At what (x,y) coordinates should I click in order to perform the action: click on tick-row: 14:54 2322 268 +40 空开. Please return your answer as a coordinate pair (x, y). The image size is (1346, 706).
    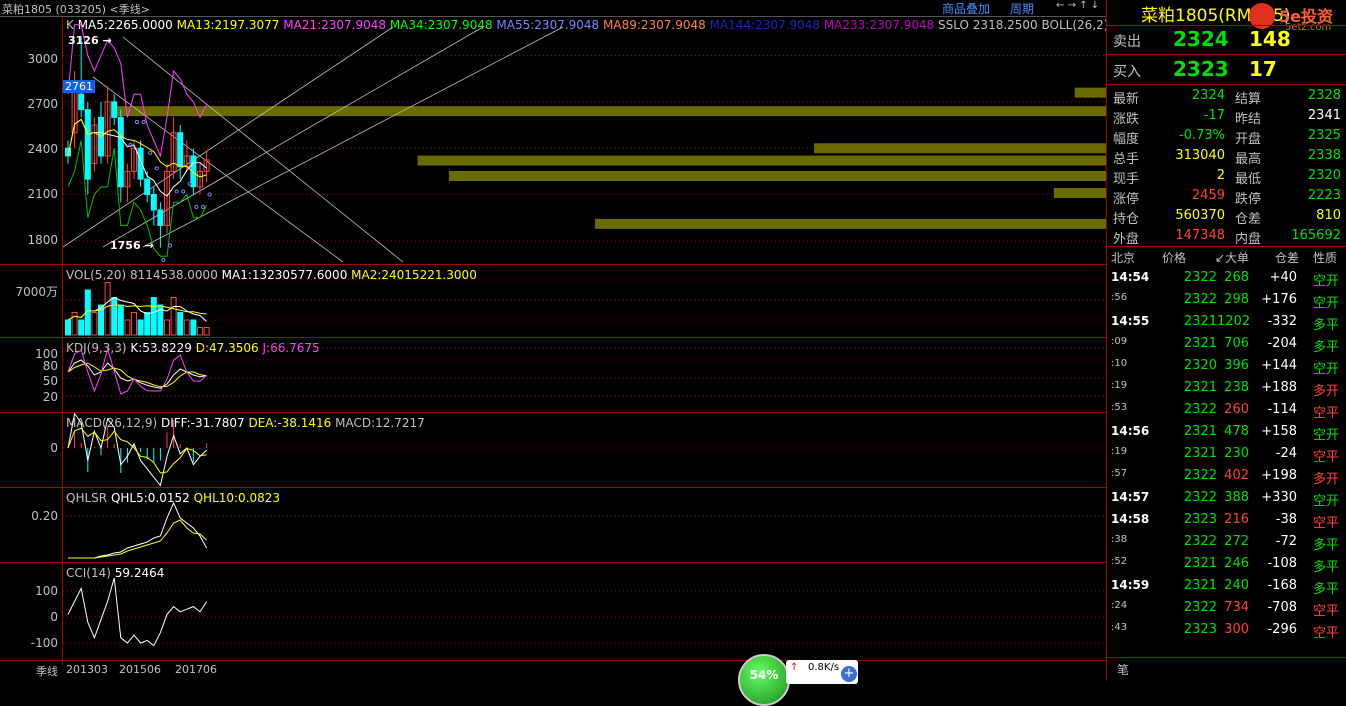
    Looking at the image, I should click on (1226, 278).